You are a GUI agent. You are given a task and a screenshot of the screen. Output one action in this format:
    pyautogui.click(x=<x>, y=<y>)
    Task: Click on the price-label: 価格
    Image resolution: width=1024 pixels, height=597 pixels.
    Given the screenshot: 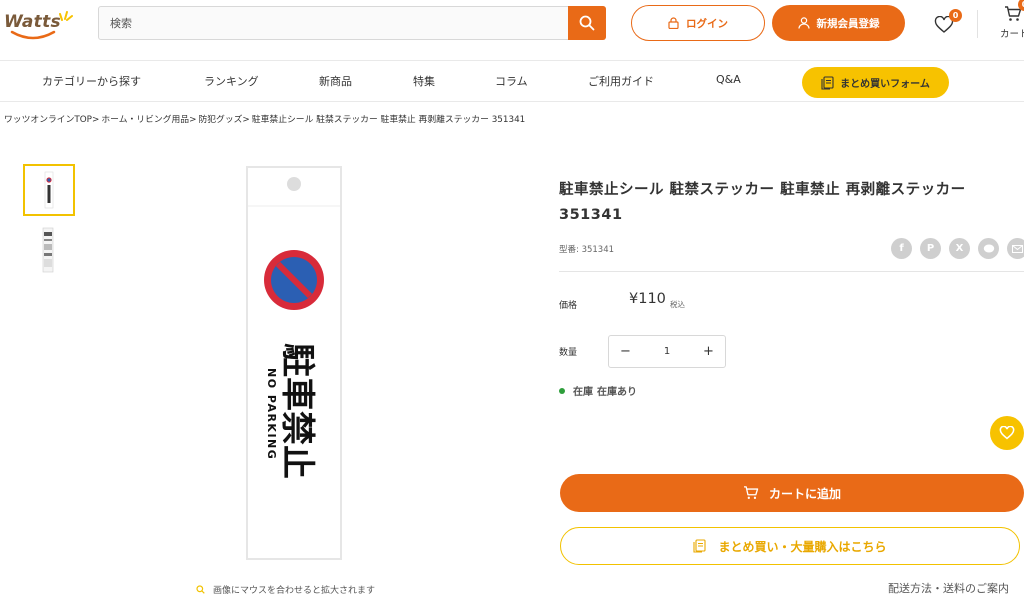 What is the action you would take?
    pyautogui.click(x=568, y=306)
    